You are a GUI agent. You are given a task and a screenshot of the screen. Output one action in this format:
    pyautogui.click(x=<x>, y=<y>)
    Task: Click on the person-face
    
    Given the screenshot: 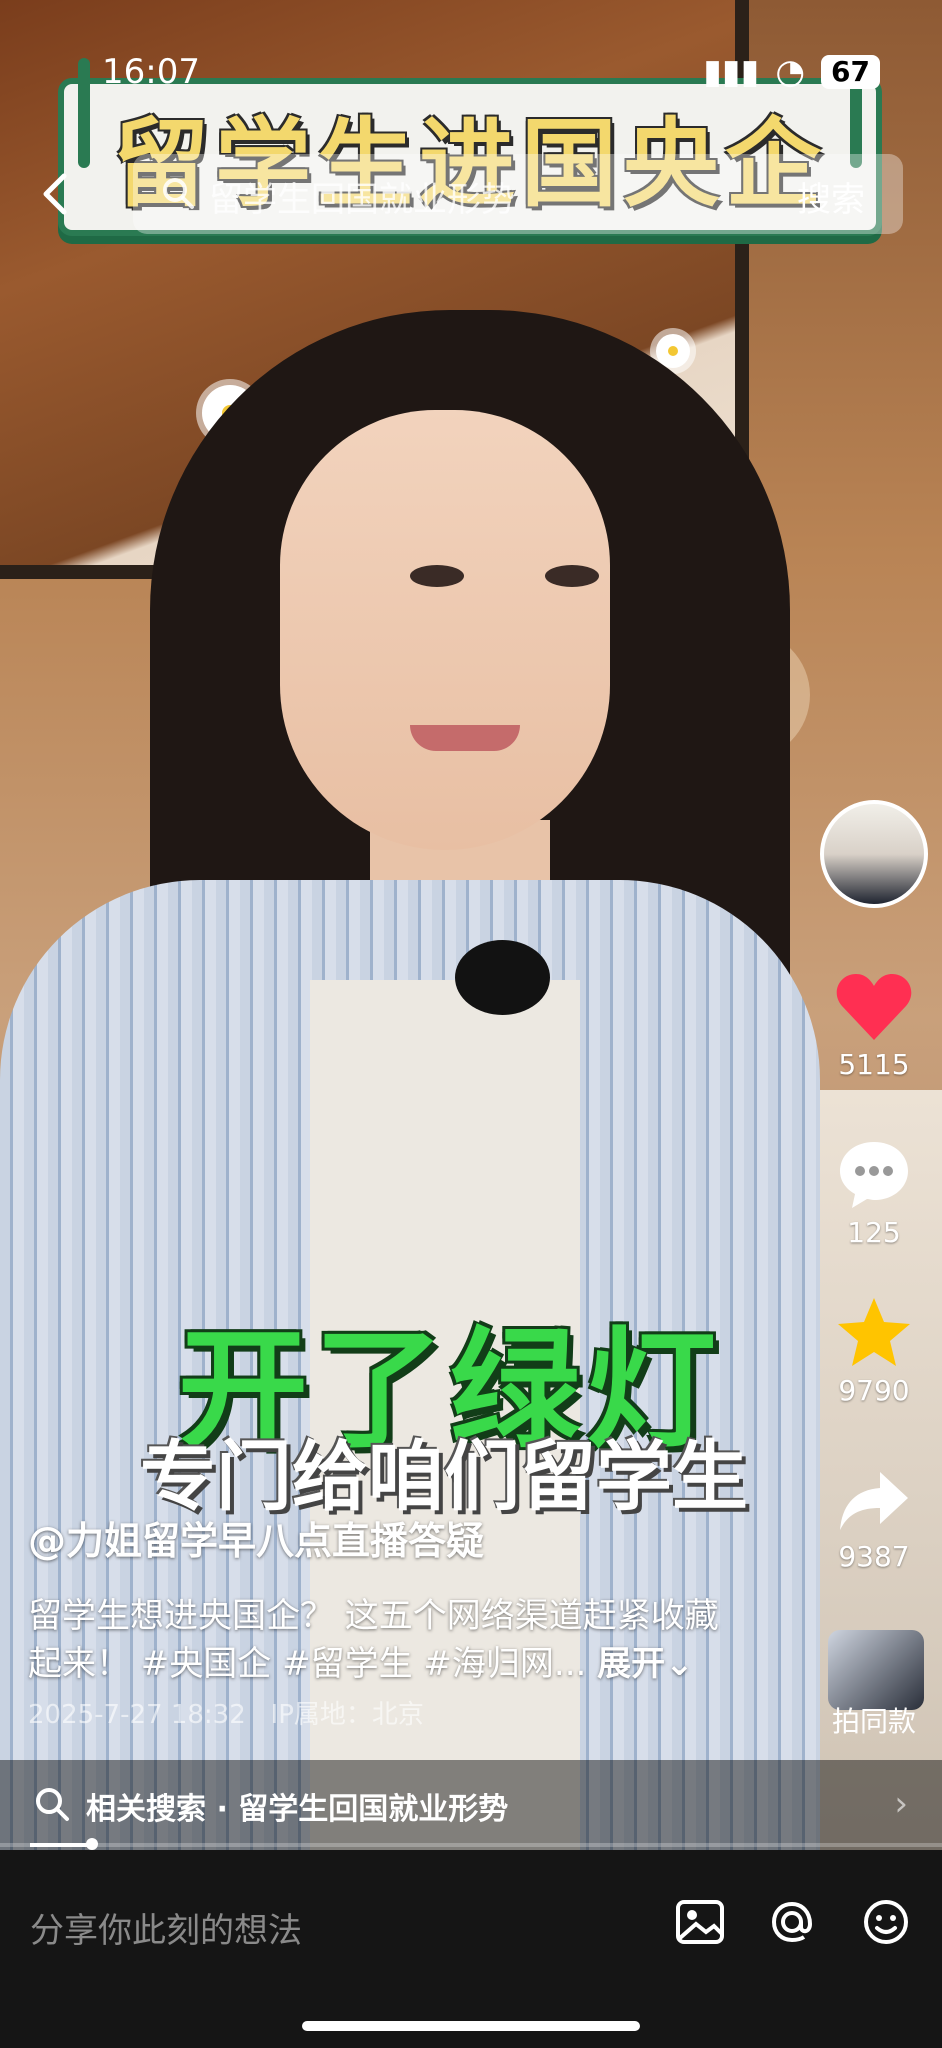 What is the action you would take?
    pyautogui.click(x=445, y=630)
    